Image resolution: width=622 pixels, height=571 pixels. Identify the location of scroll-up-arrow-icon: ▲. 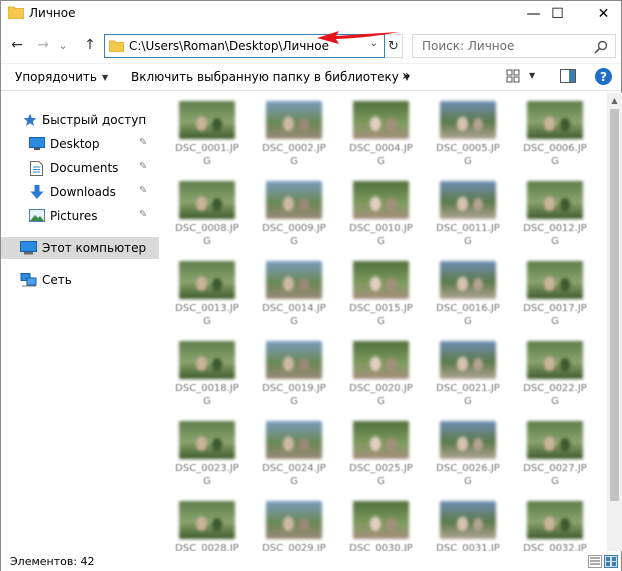
(614, 100).